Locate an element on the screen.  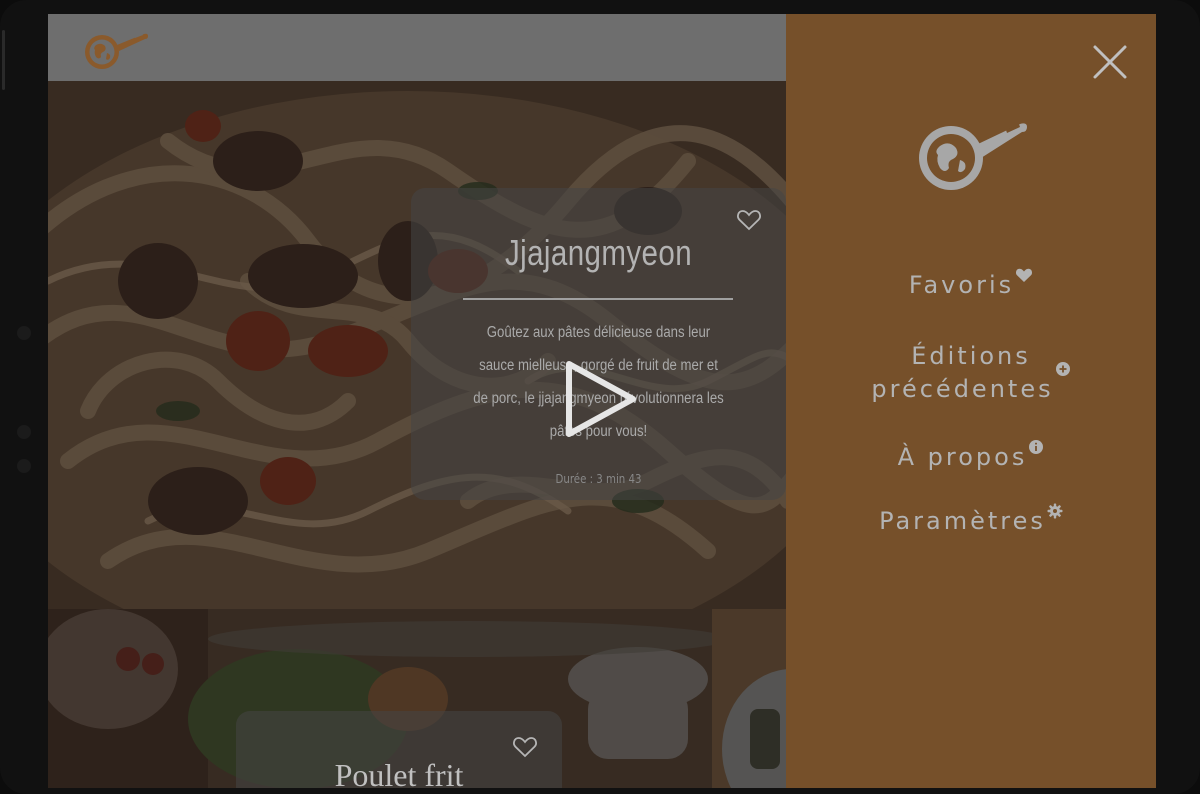
close-icon is located at coordinates (1110, 62).